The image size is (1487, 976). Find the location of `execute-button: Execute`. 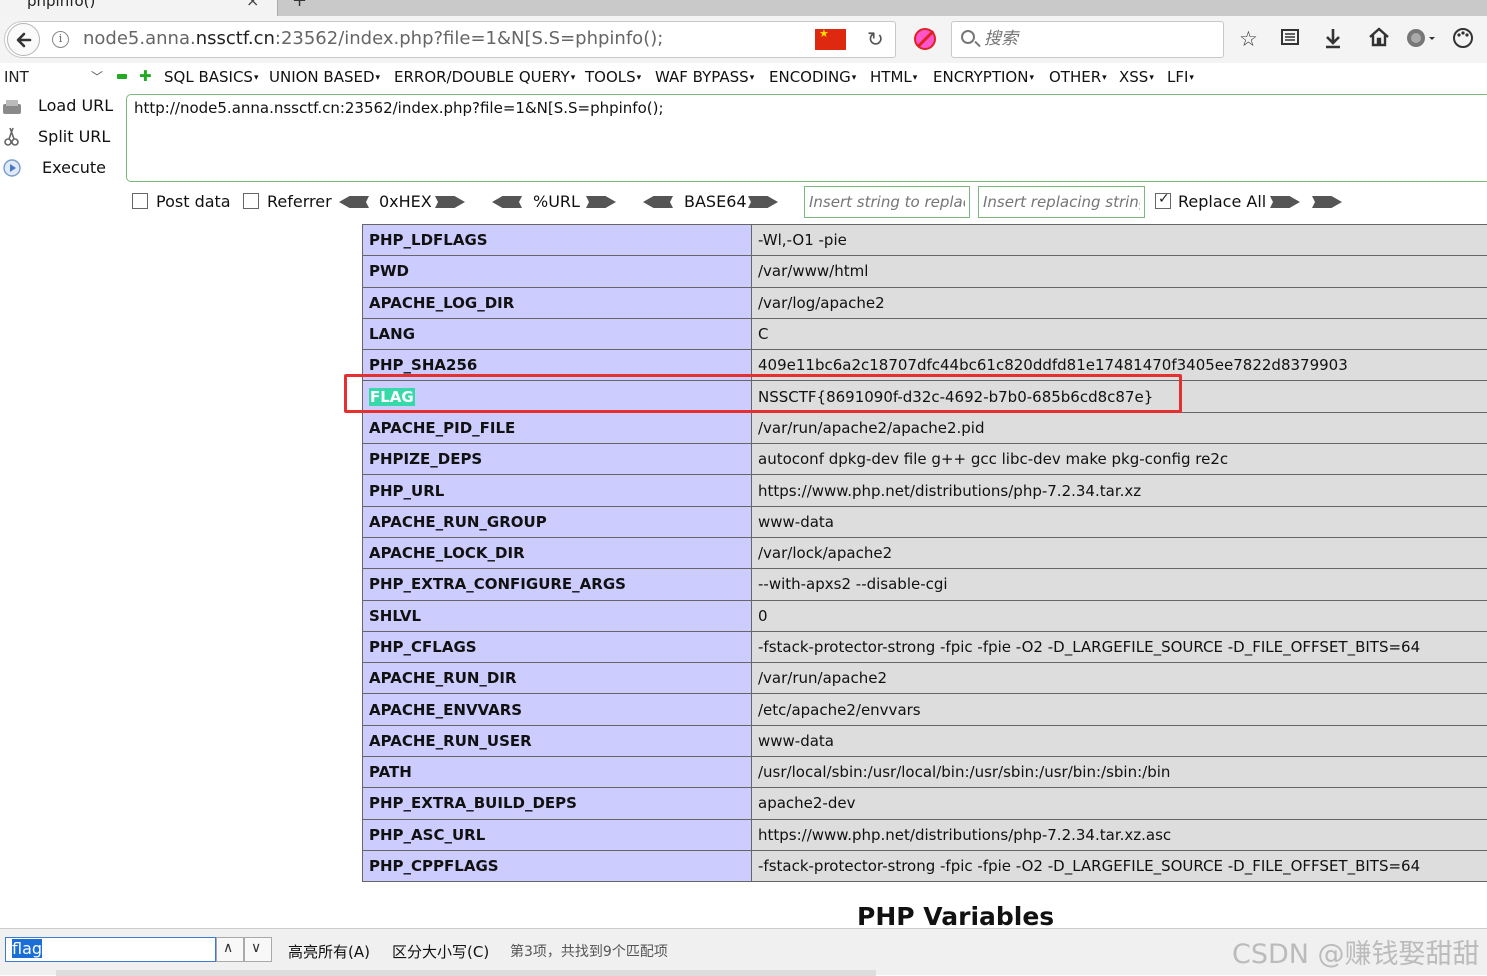

execute-button: Execute is located at coordinates (61, 169).